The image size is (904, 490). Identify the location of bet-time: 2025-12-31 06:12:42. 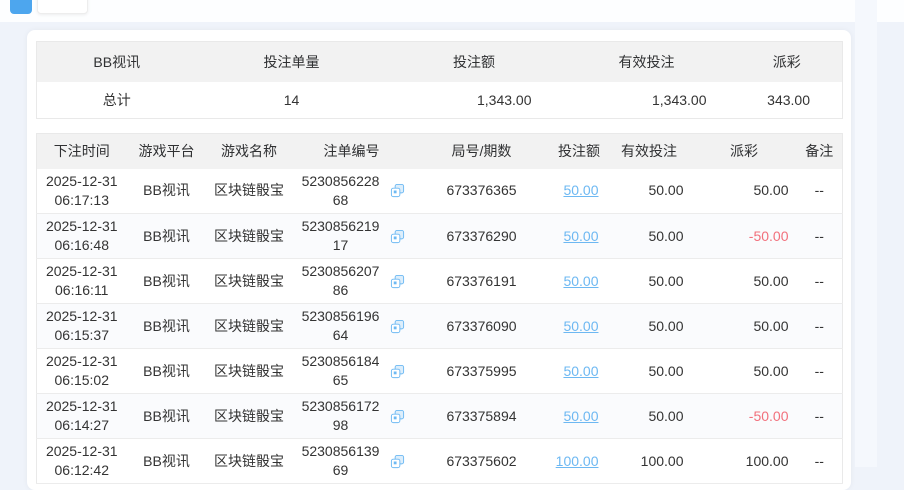
(81, 461).